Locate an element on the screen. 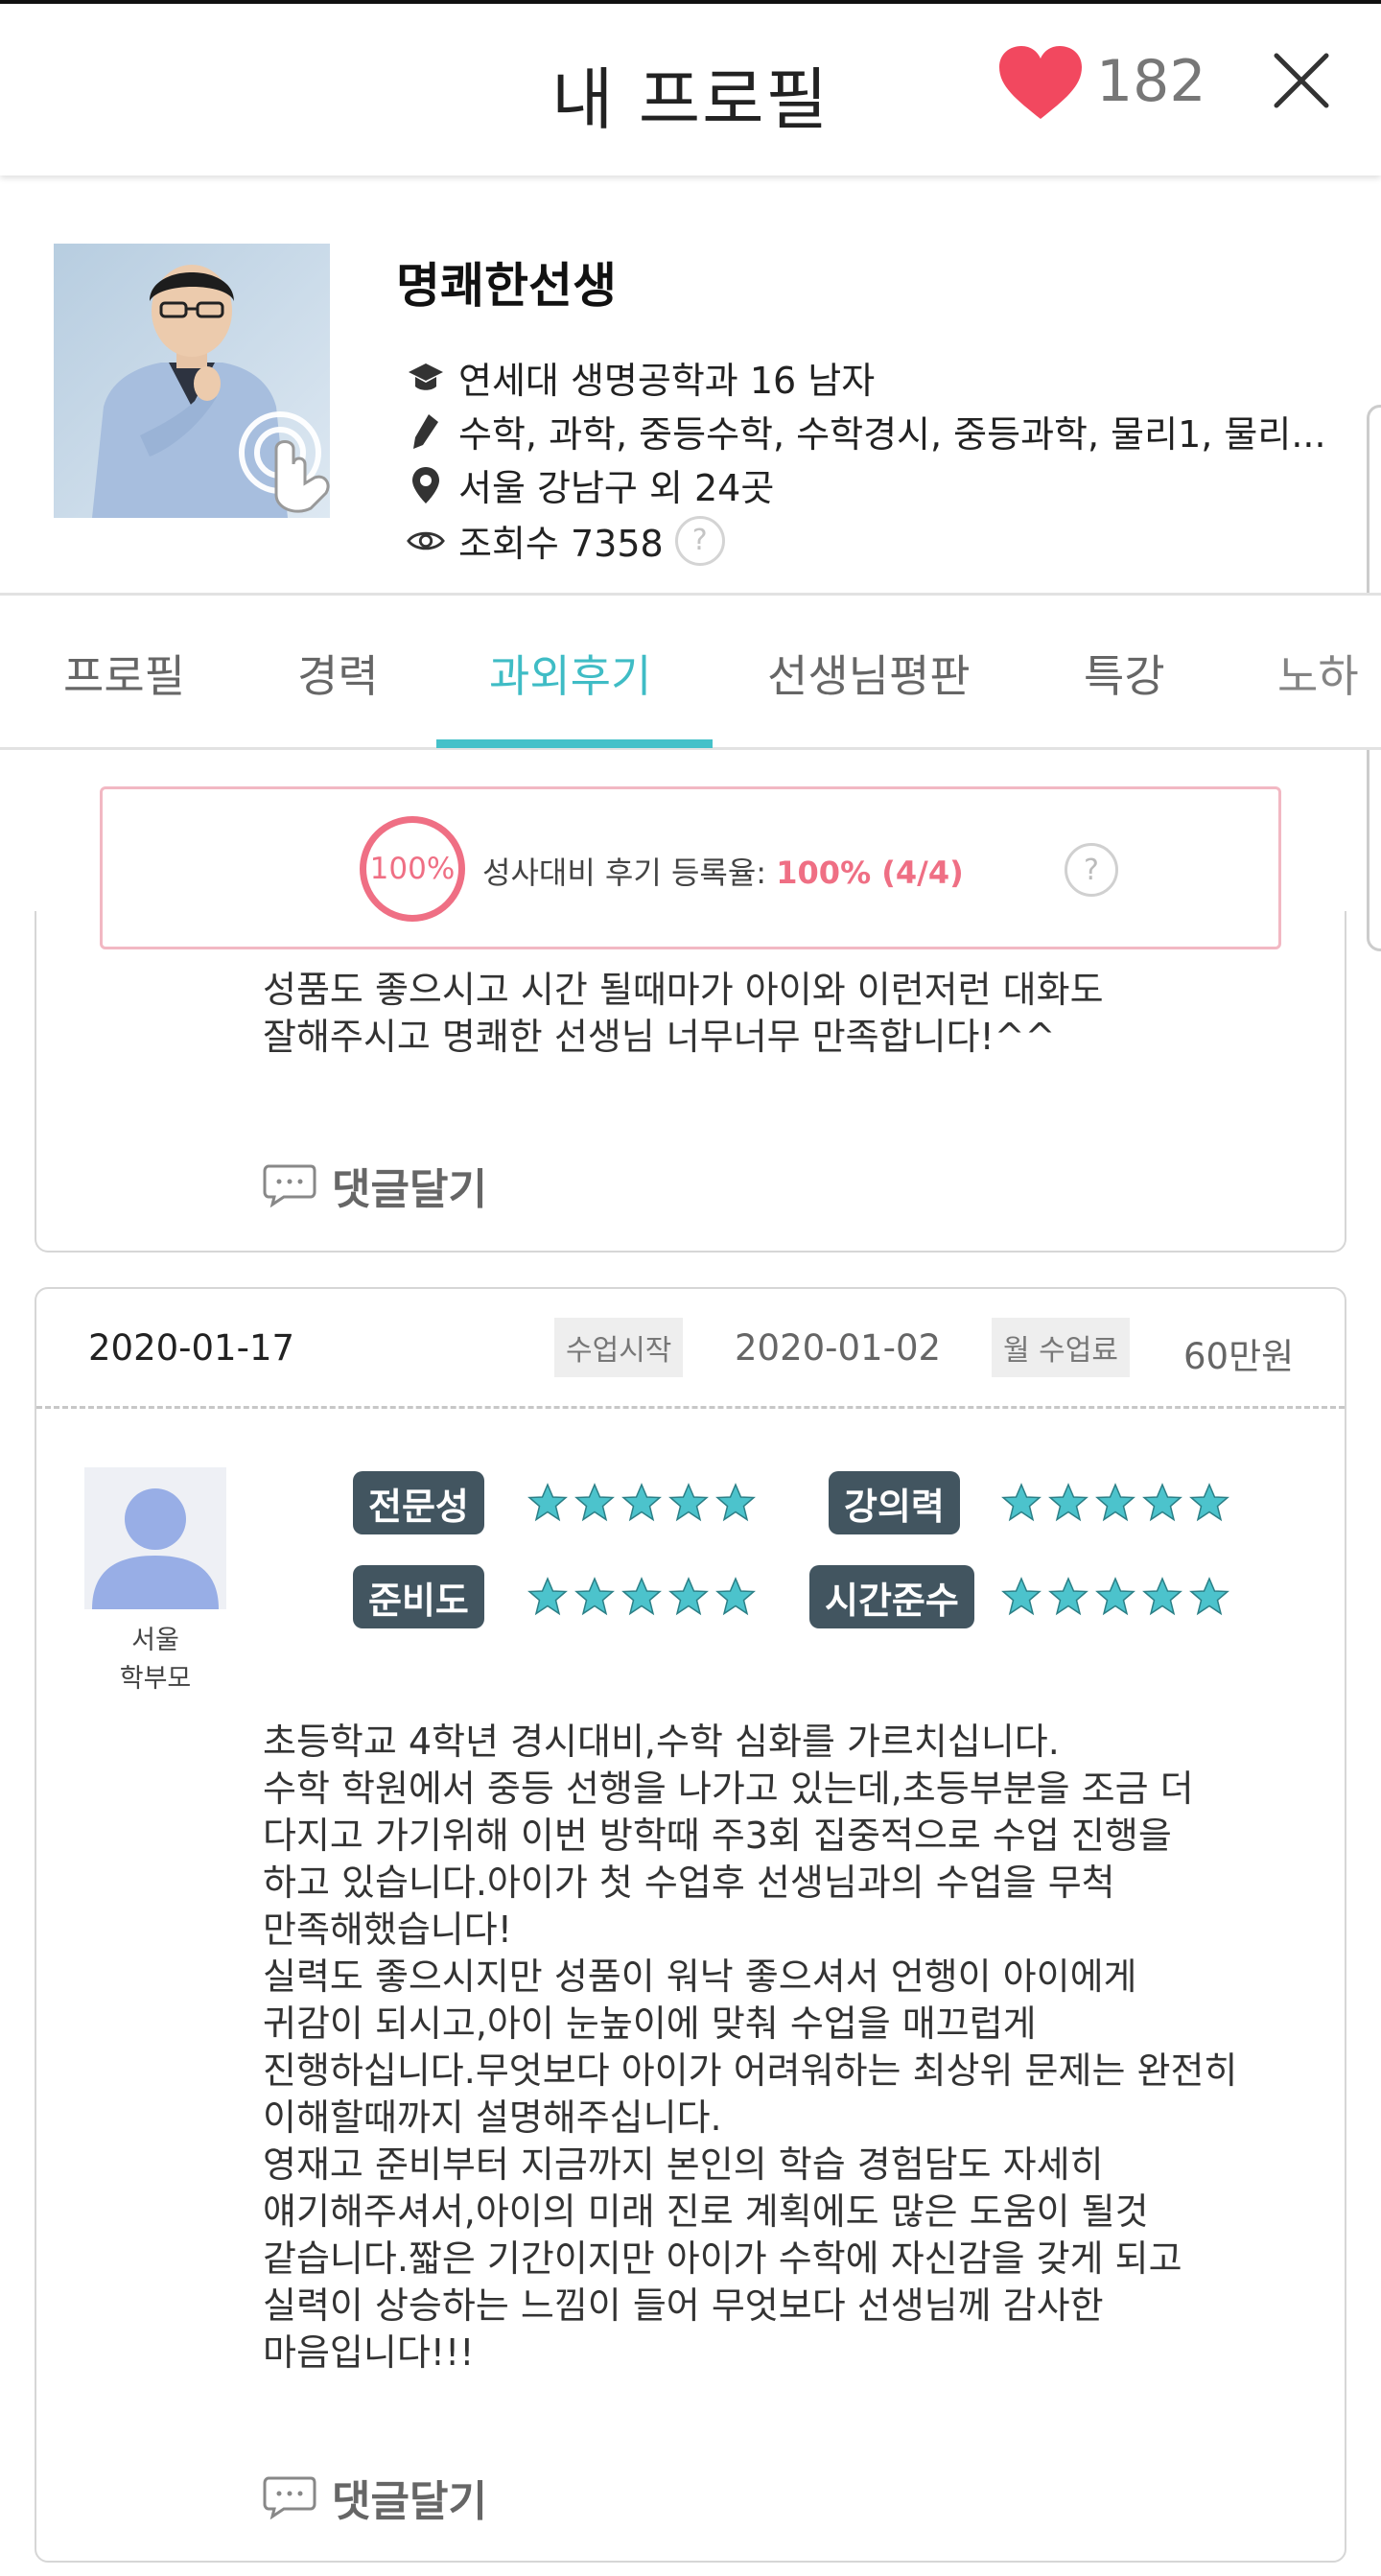 This screenshot has width=1381, height=2576. review-date: 2020-01-17 is located at coordinates (191, 1348).